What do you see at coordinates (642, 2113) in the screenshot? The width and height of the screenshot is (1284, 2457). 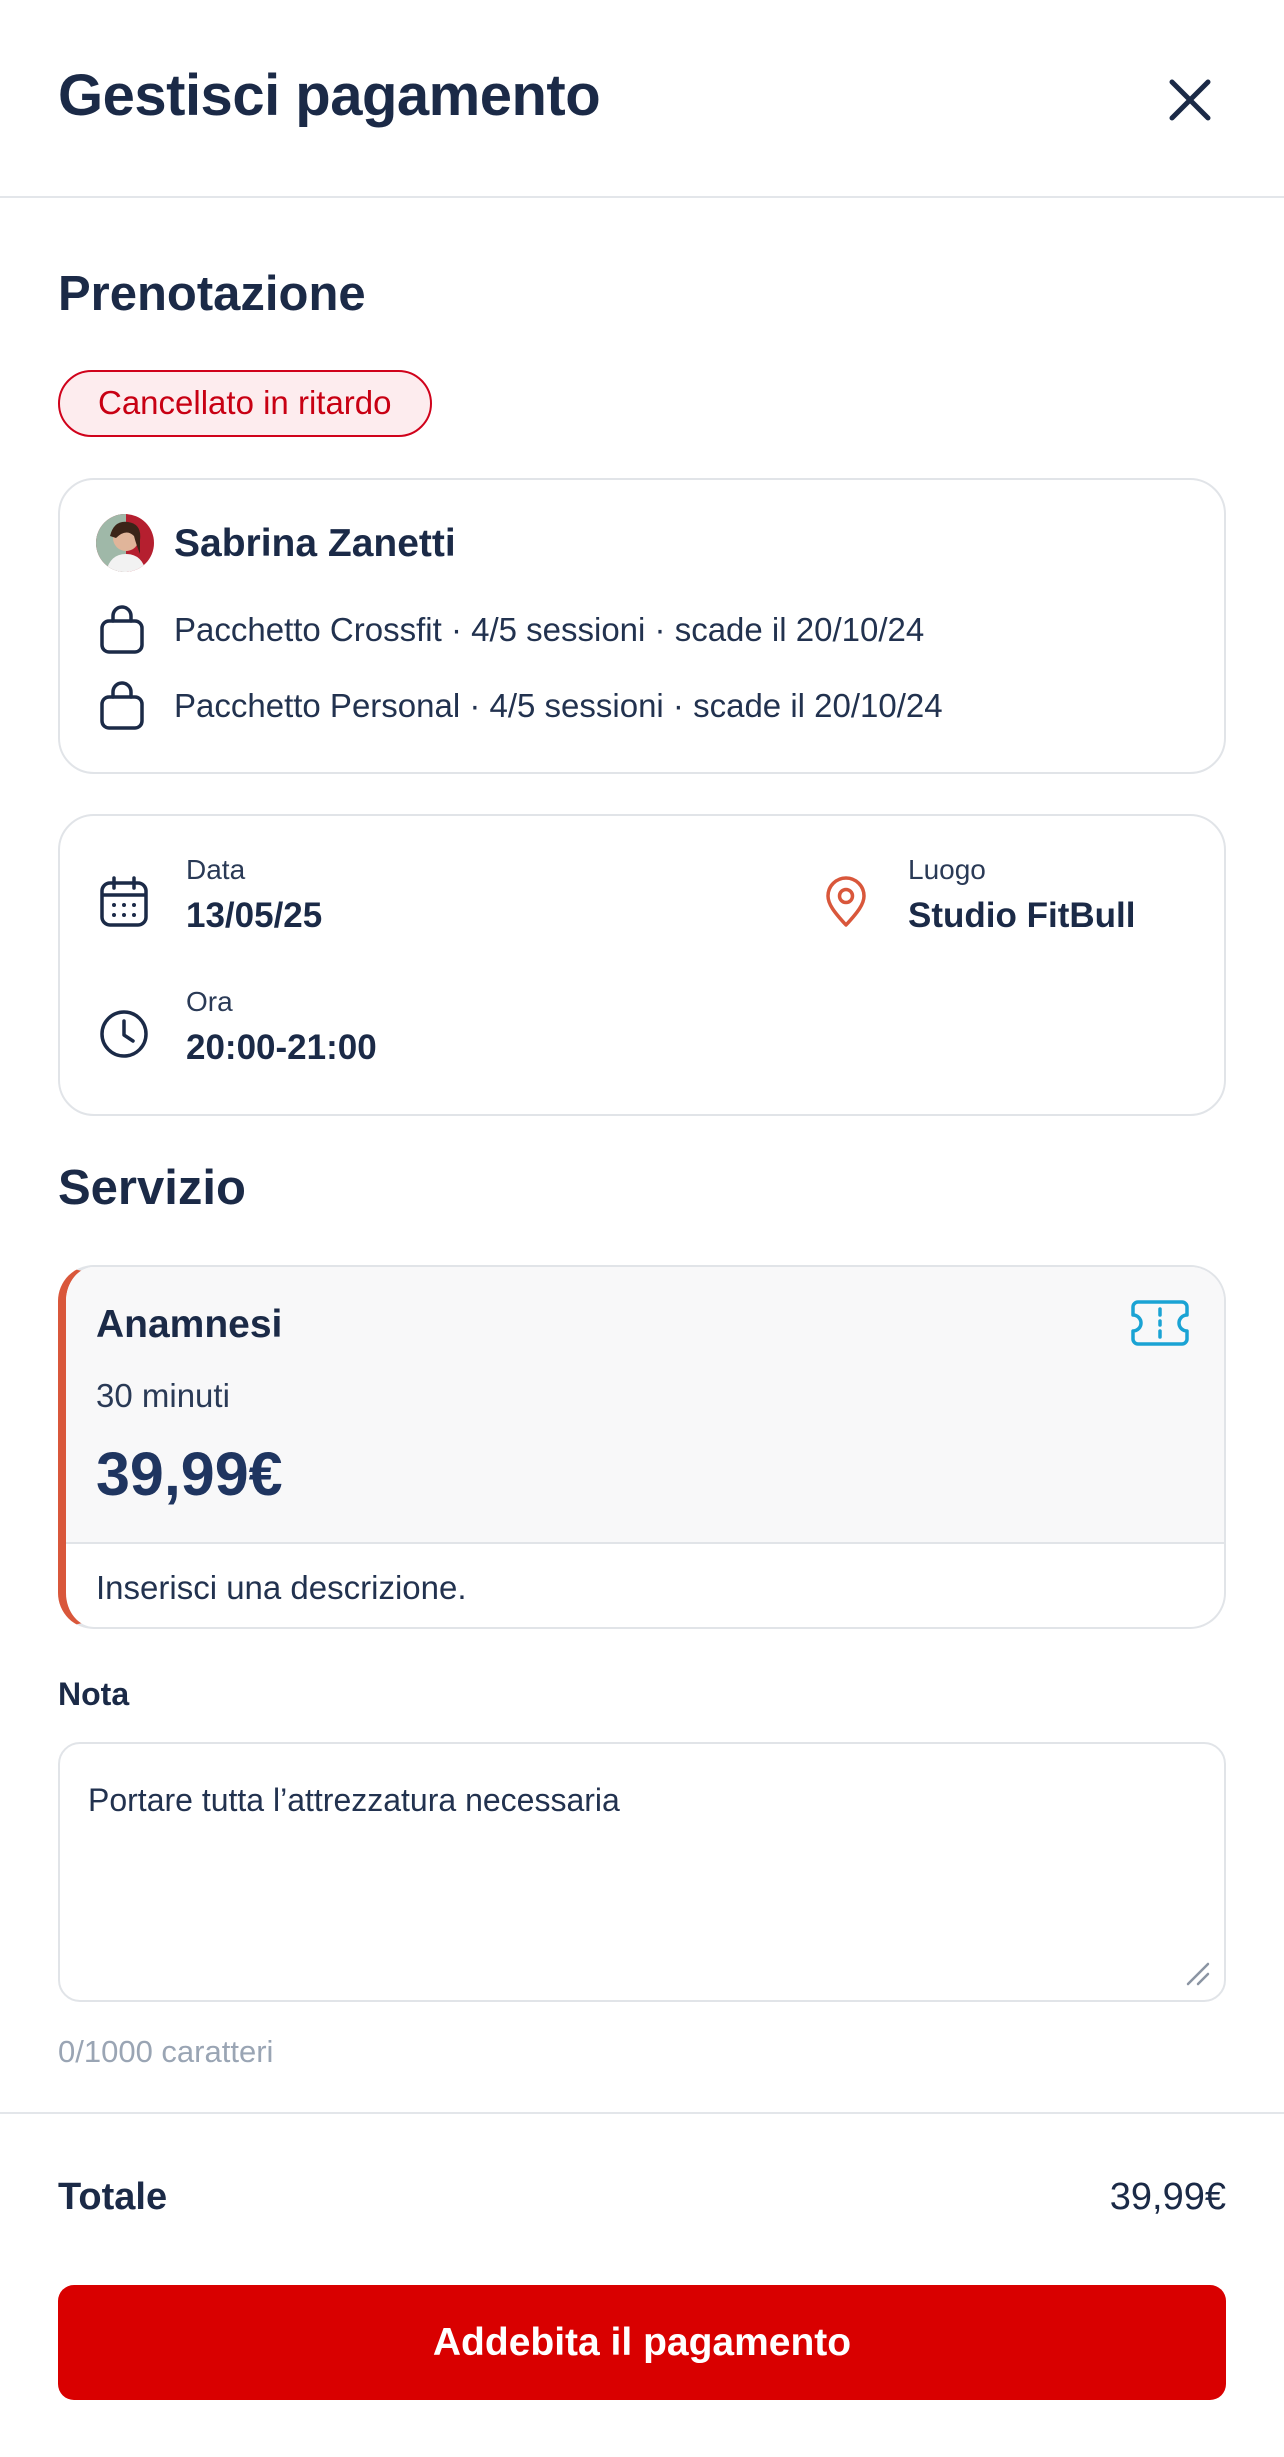 I see `footer-divider` at bounding box center [642, 2113].